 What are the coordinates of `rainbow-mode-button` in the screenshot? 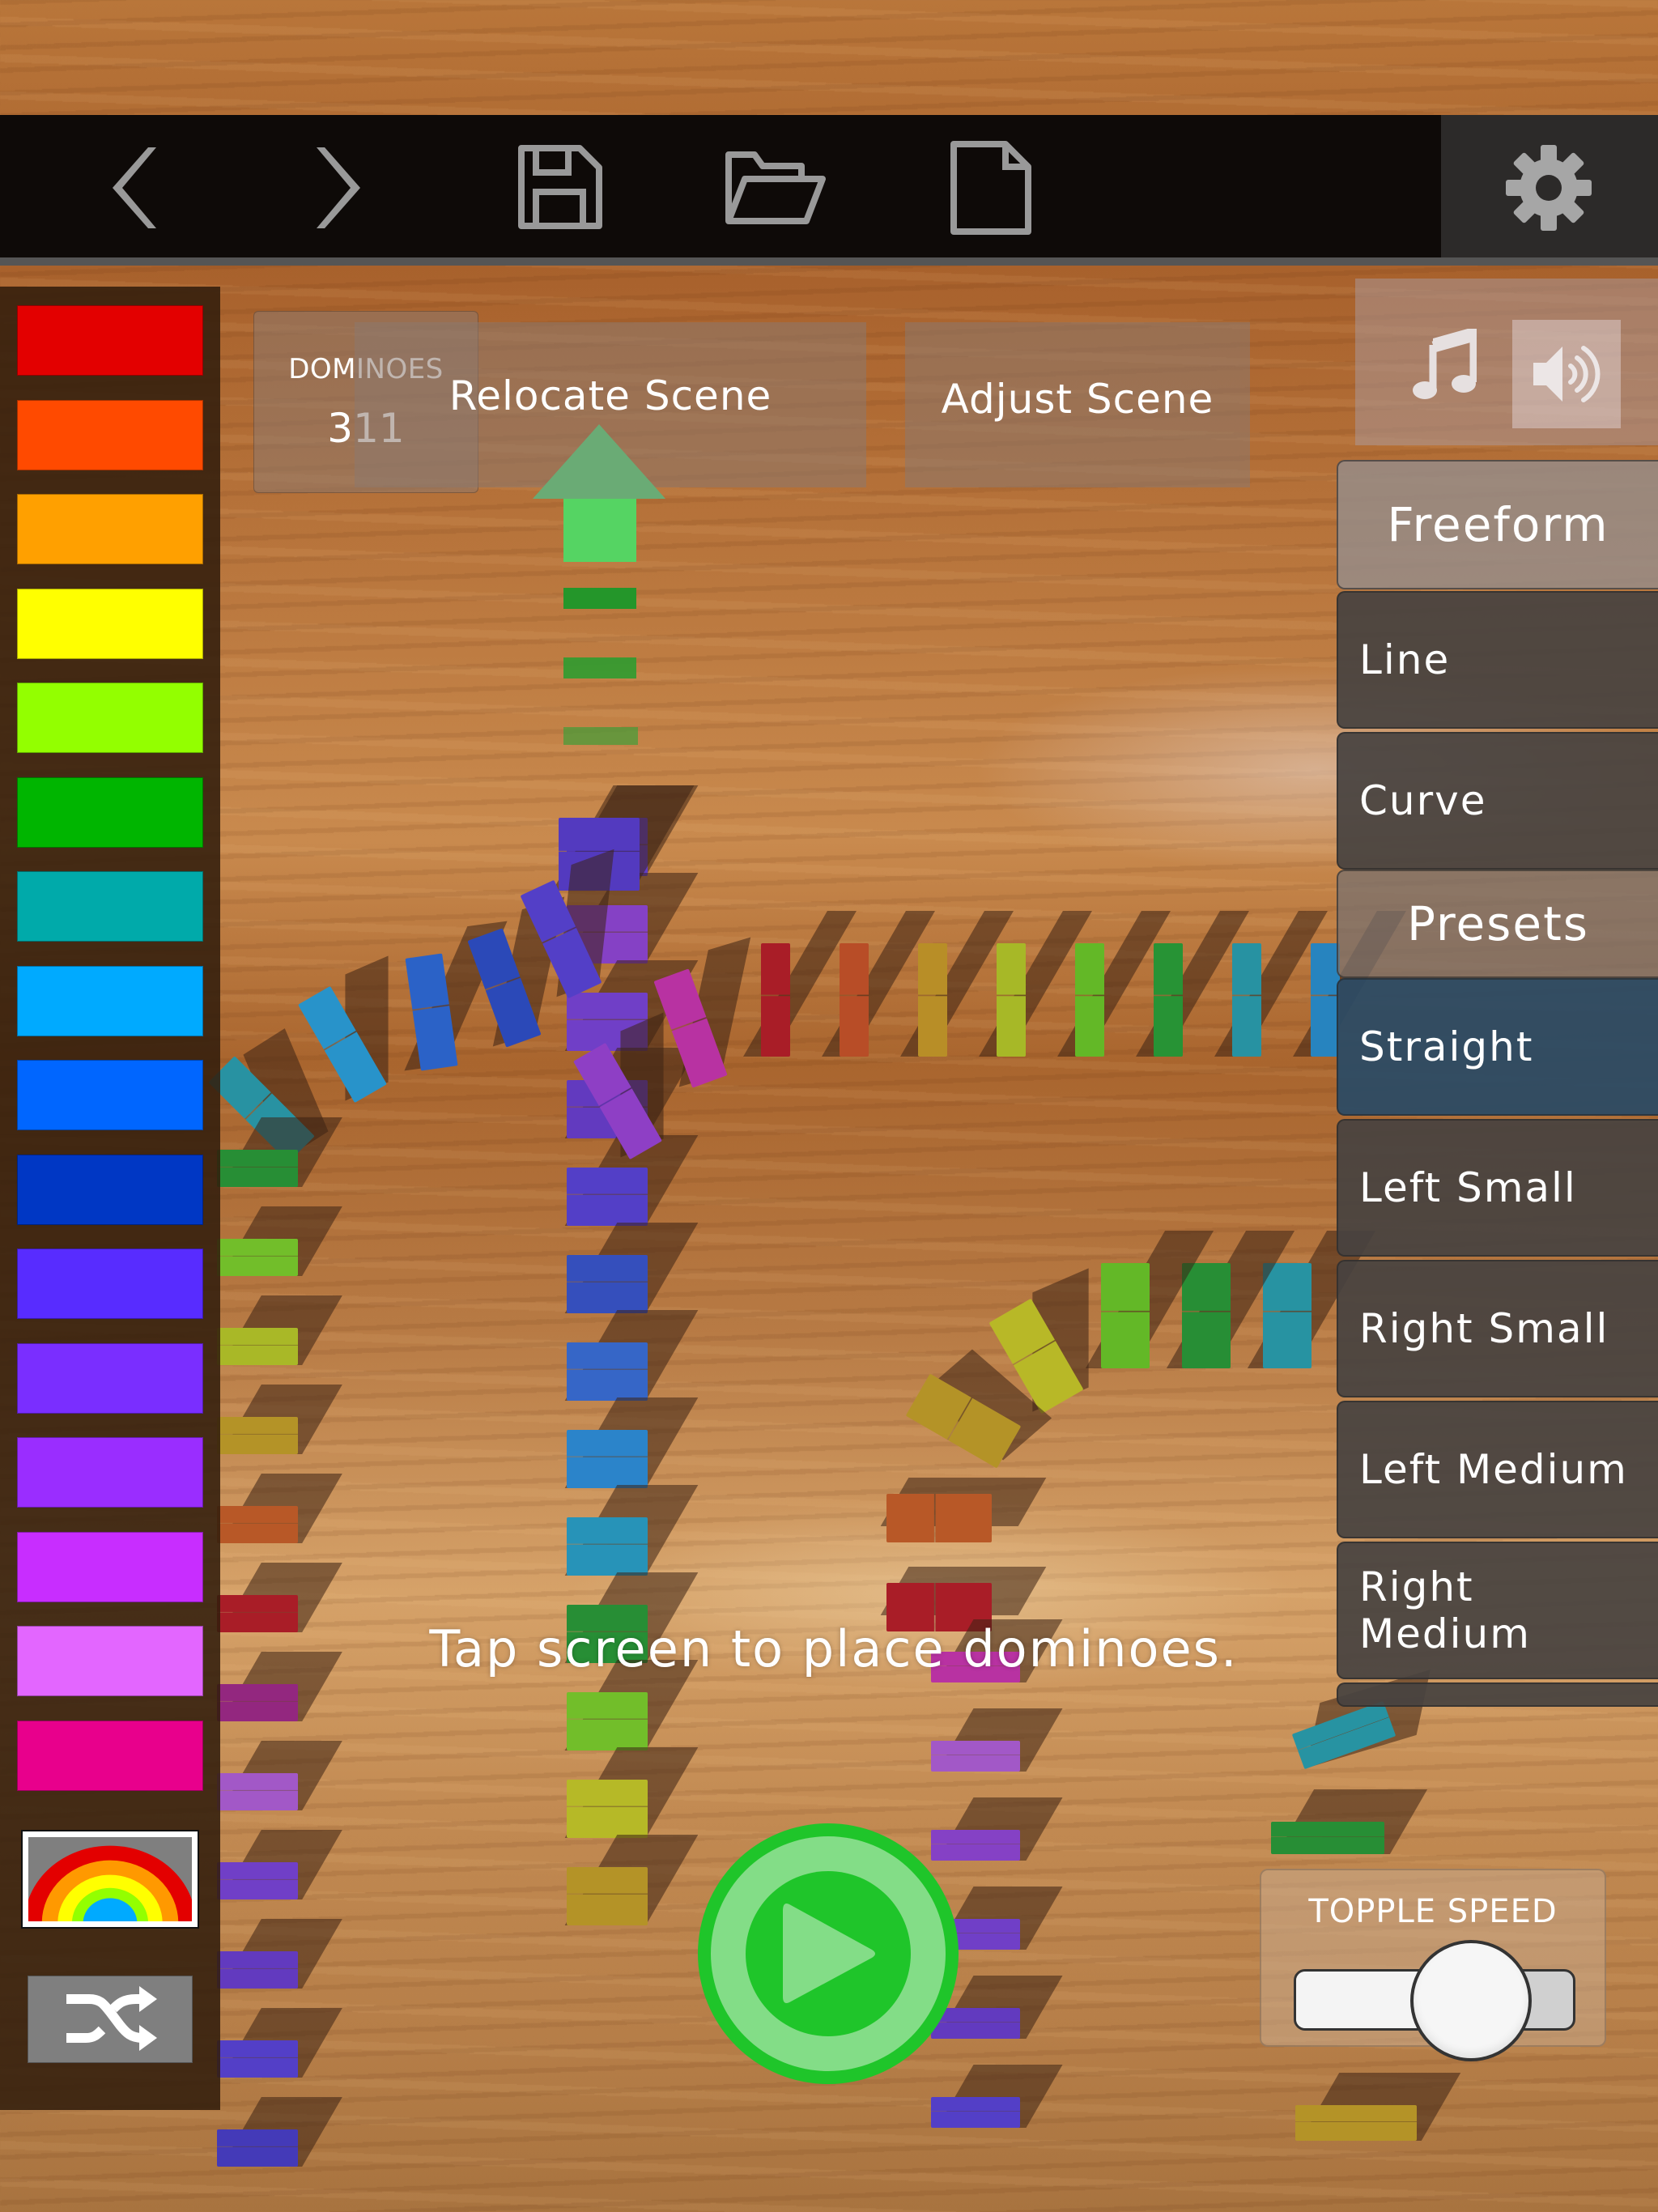 It's located at (110, 1880).